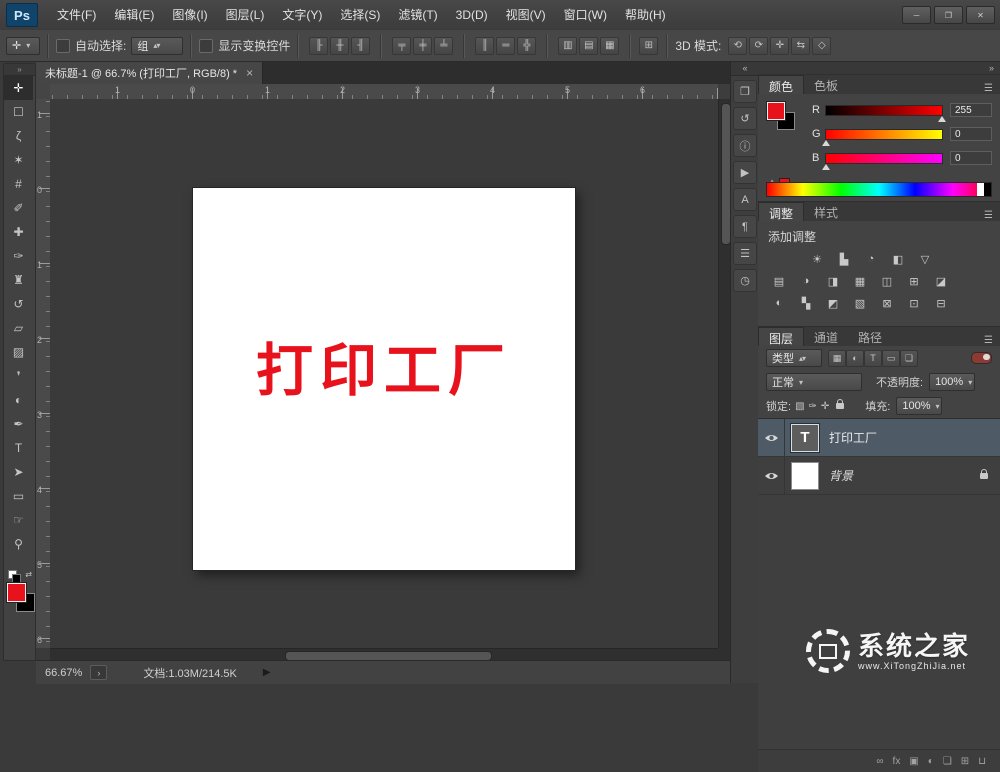 The width and height of the screenshot is (1000, 772). What do you see at coordinates (801, 45) in the screenshot?
I see `mode-3d-icon: ⇆` at bounding box center [801, 45].